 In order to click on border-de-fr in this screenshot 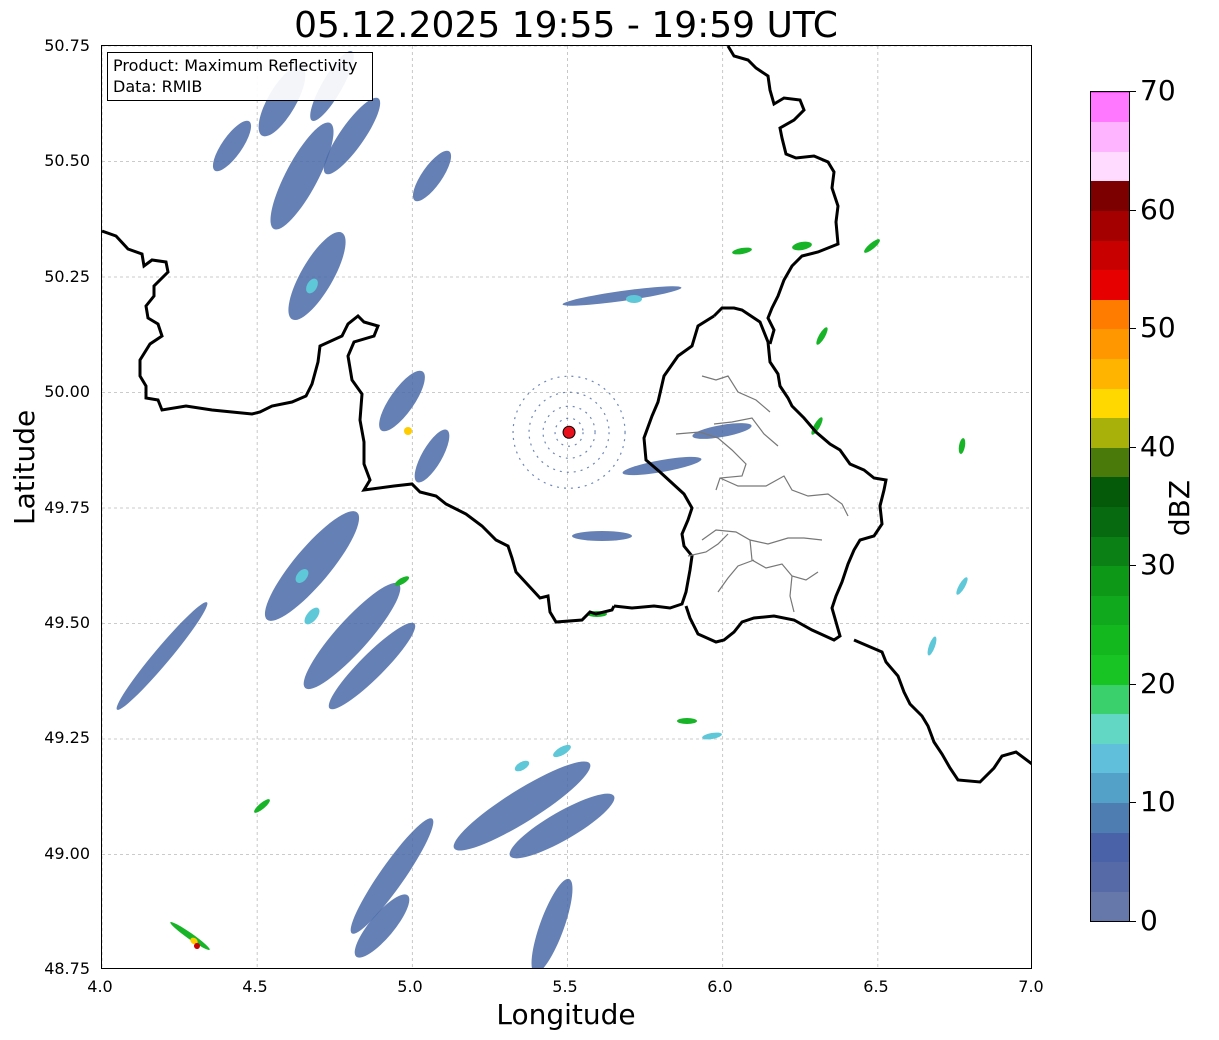, I will do `click(942, 711)`.